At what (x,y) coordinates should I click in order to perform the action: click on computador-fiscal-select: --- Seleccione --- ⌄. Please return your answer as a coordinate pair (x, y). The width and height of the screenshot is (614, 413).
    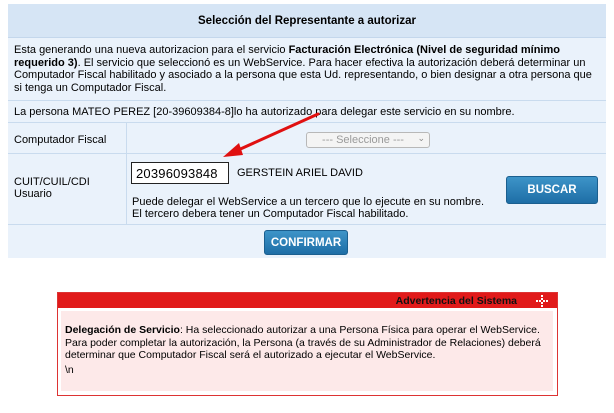
    Looking at the image, I should click on (368, 140).